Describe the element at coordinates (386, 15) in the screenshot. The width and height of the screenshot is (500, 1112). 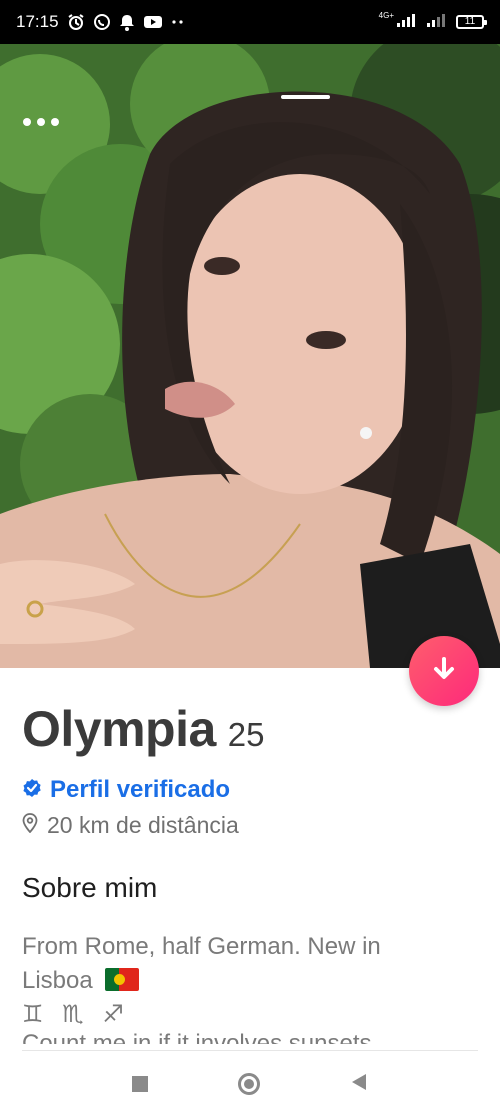
I see `network-label: 4G+` at that location.